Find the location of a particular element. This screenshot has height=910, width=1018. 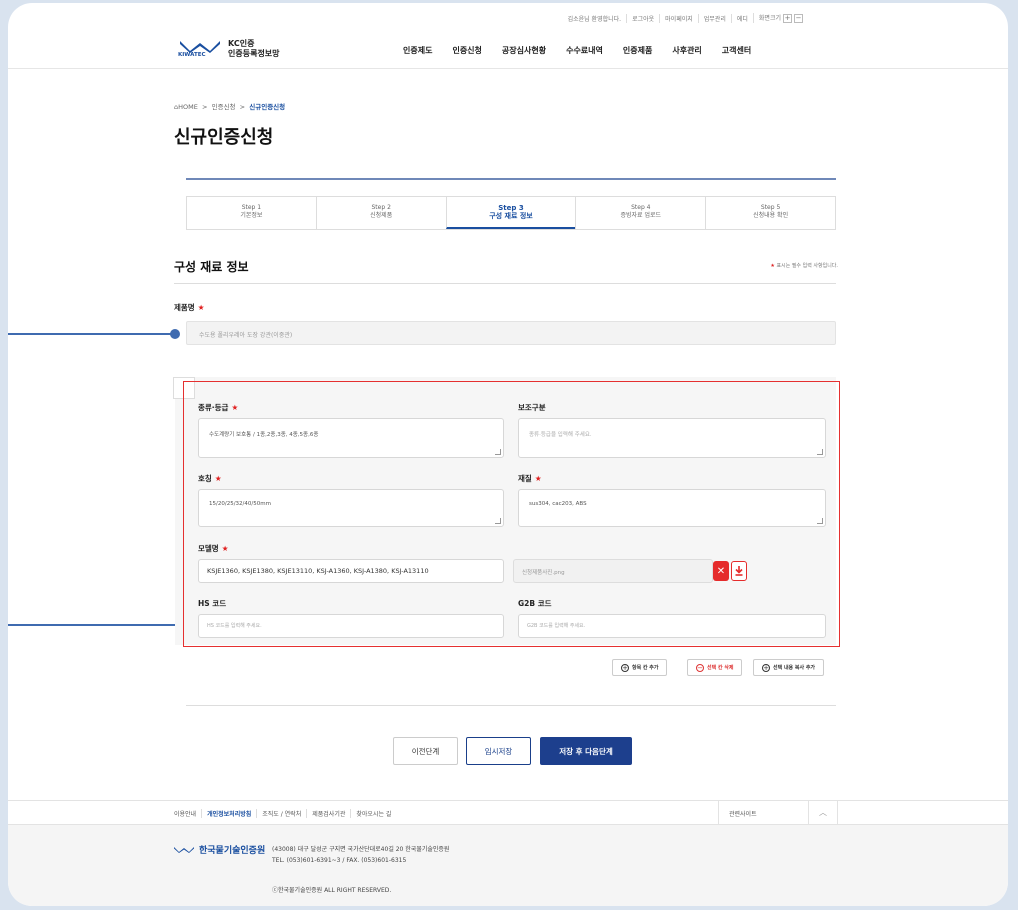

breadcrumb: ⌂HOME > 인증신청 > 신규인증신청 is located at coordinates (229, 106).